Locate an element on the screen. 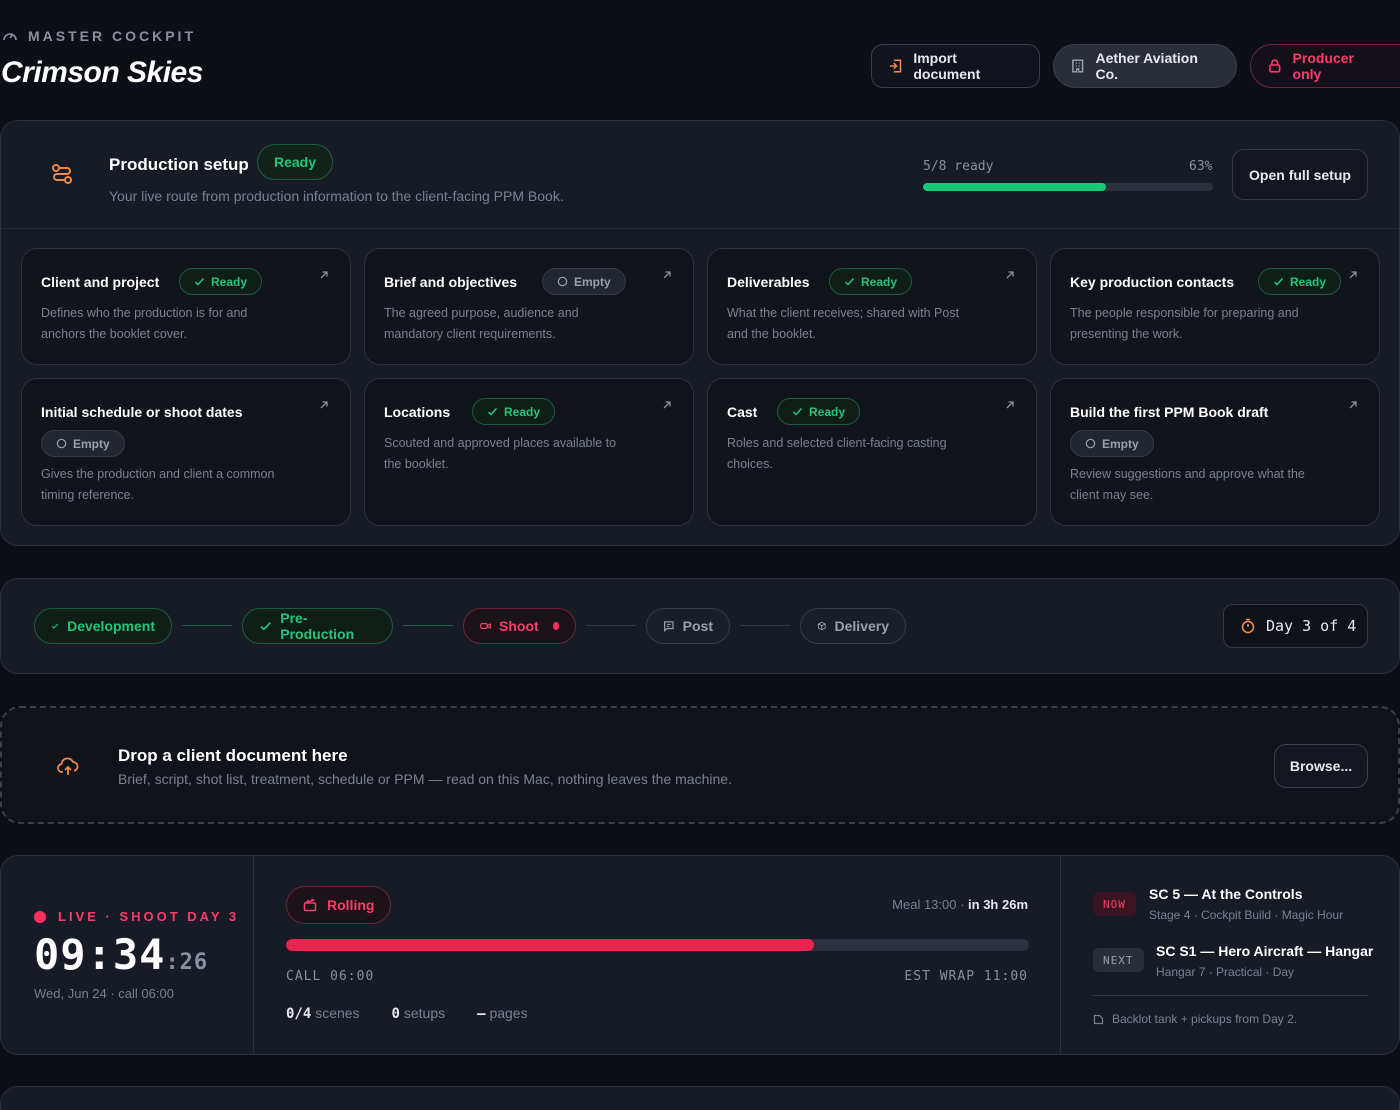  stopwatch-icon is located at coordinates (1248, 626).